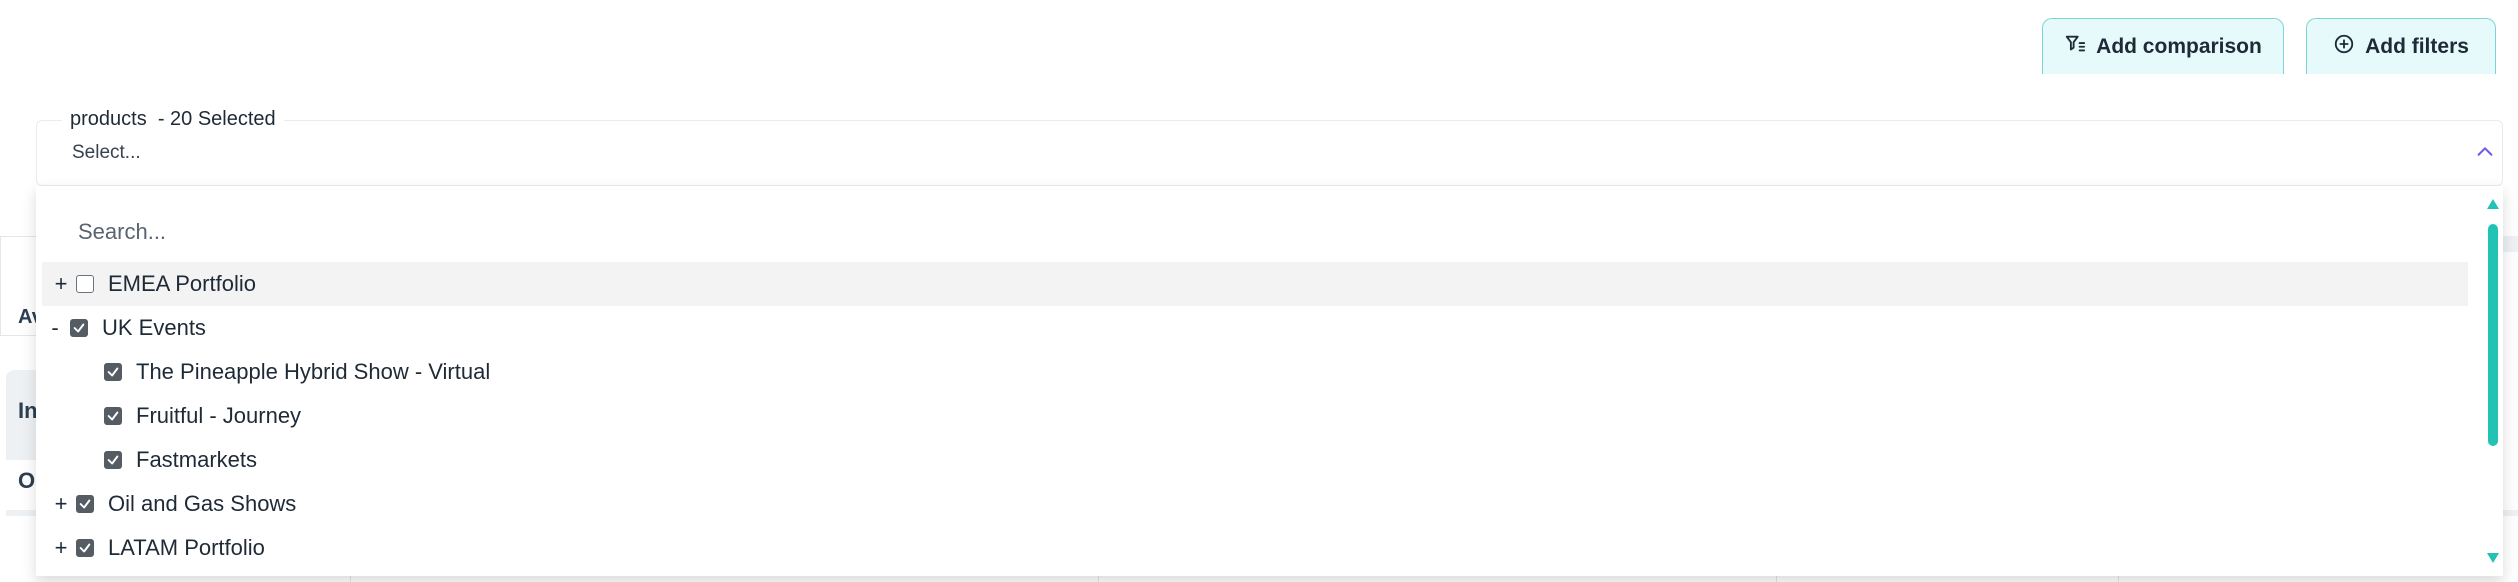 This screenshot has height=582, width=2518. Describe the element at coordinates (182, 283) in the screenshot. I see `tree-item-label: EMEA Portfolio` at that location.